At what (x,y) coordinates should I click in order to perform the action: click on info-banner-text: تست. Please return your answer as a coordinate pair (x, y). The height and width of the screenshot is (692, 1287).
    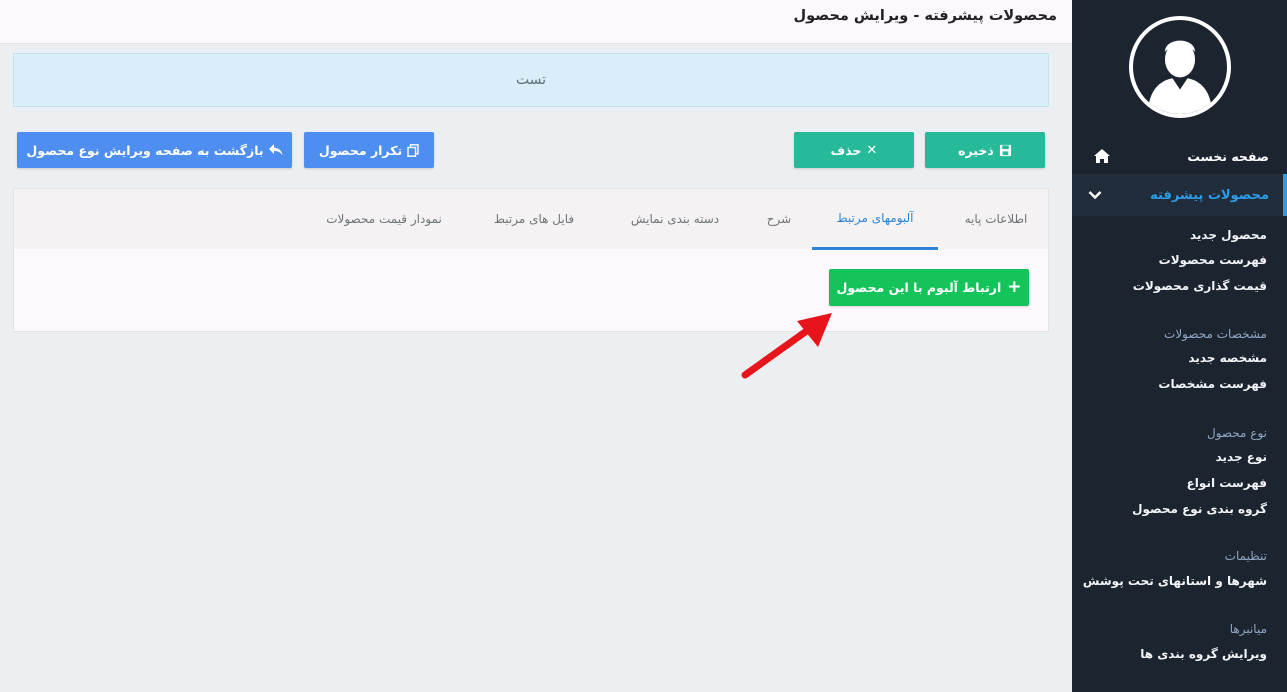
    Looking at the image, I should click on (531, 80).